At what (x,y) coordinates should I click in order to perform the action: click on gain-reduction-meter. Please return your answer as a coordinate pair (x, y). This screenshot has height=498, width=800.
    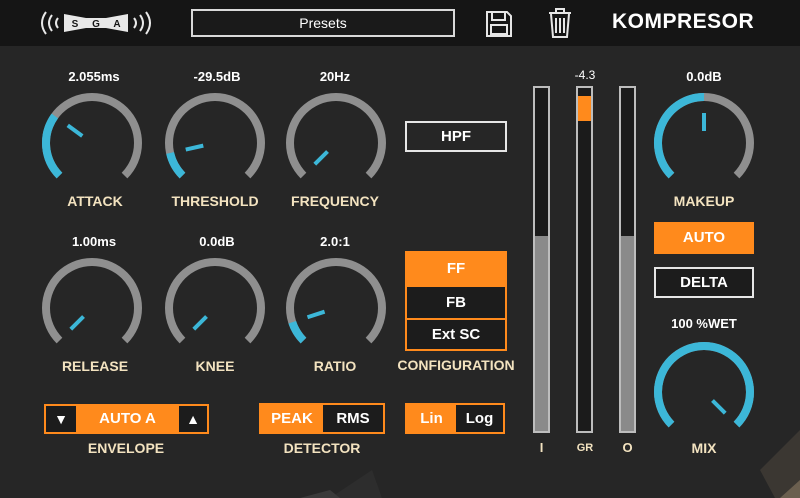
    Looking at the image, I should click on (584, 259).